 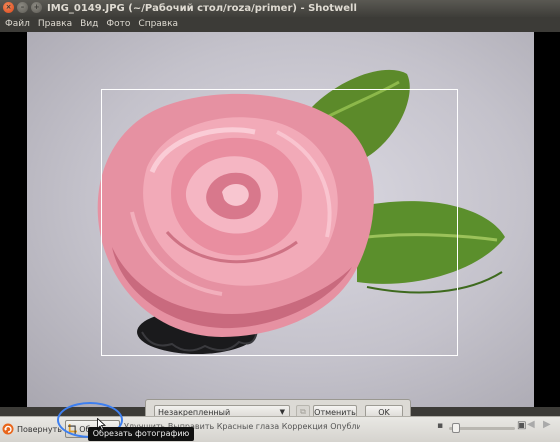 I want to click on next-photo-icon: ▶, so click(x=547, y=424).